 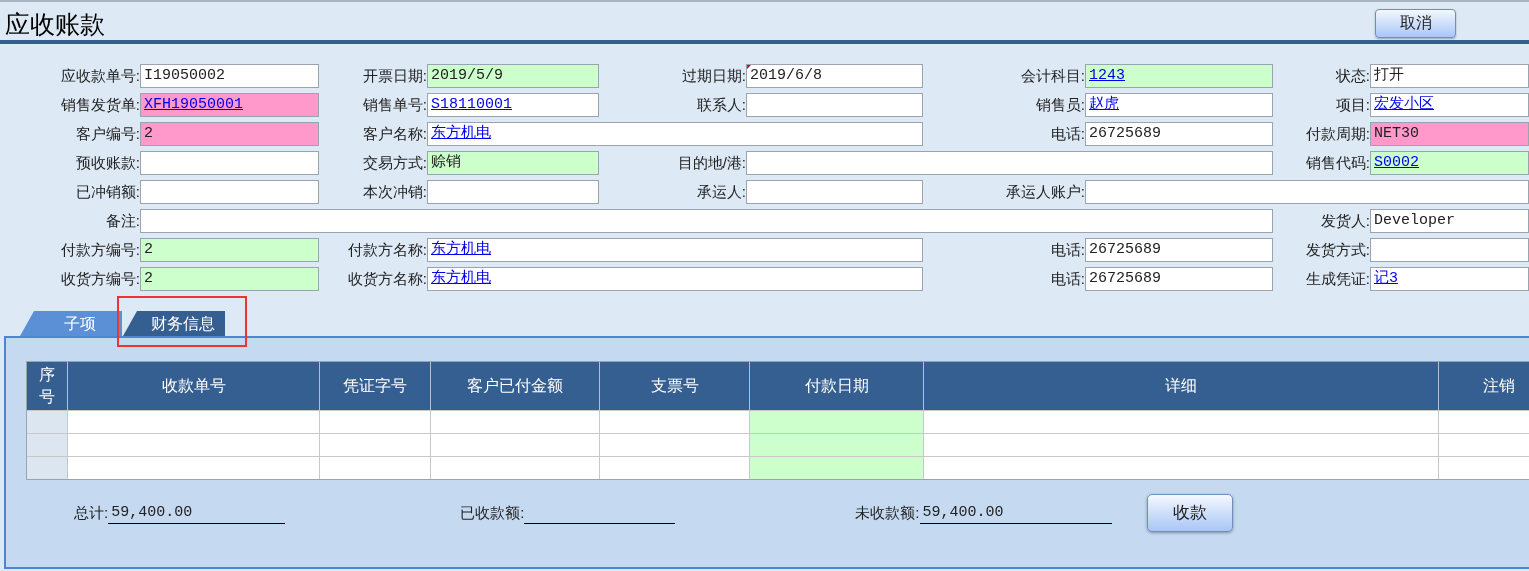 I want to click on tab: 财务信息, so click(x=174, y=323).